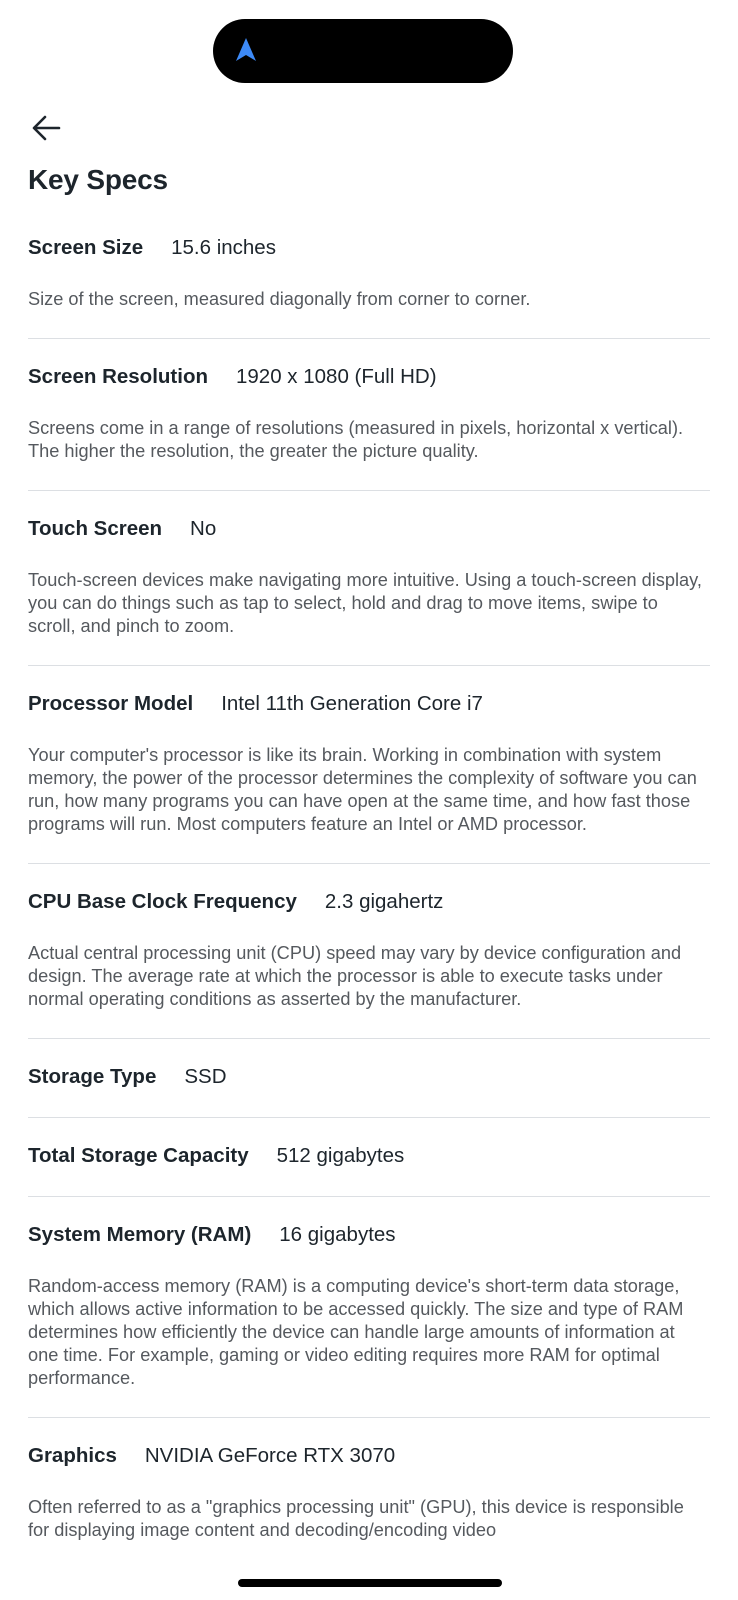 Image resolution: width=738 pixels, height=1600 pixels. What do you see at coordinates (363, 51) in the screenshot?
I see `dynamic-island` at bounding box center [363, 51].